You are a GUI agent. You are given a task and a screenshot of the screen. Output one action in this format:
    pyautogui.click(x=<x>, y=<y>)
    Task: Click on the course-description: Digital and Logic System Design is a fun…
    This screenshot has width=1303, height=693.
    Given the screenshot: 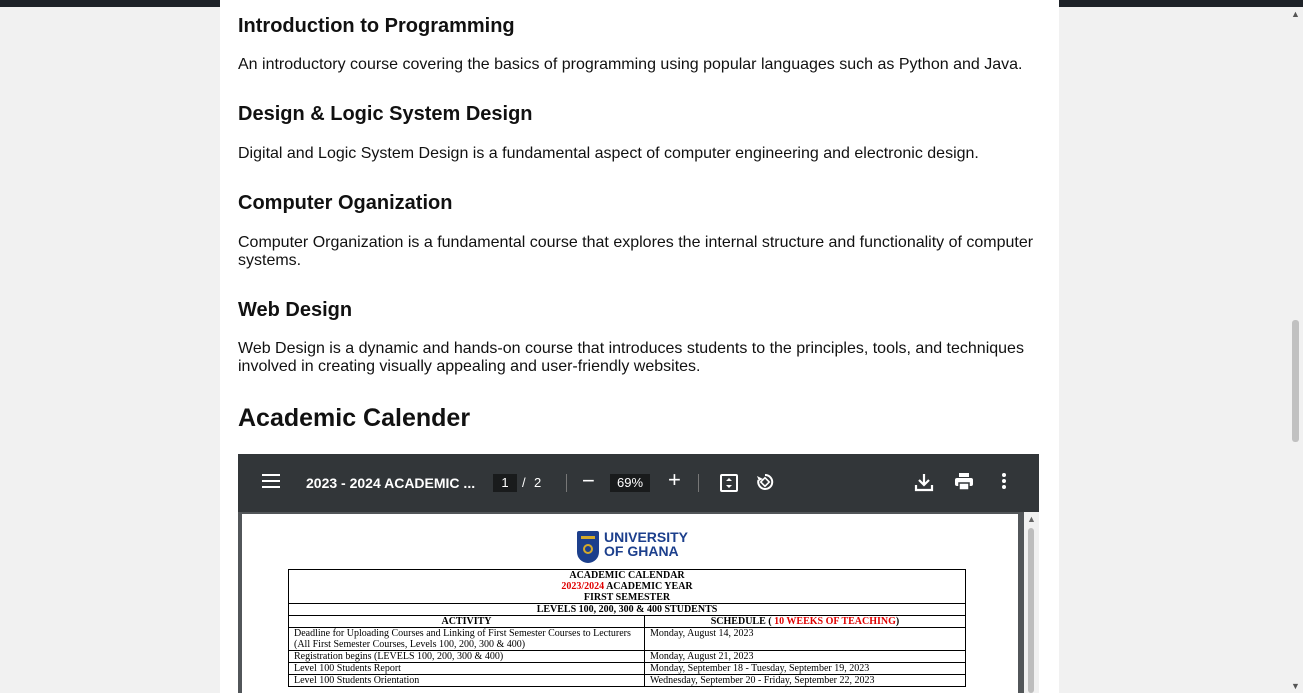 What is the action you would take?
    pyautogui.click(x=608, y=153)
    